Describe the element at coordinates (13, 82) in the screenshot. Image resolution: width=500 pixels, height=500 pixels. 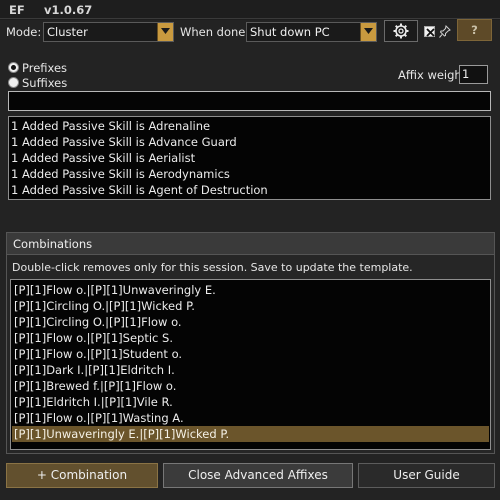
I see `suffixes-radio` at that location.